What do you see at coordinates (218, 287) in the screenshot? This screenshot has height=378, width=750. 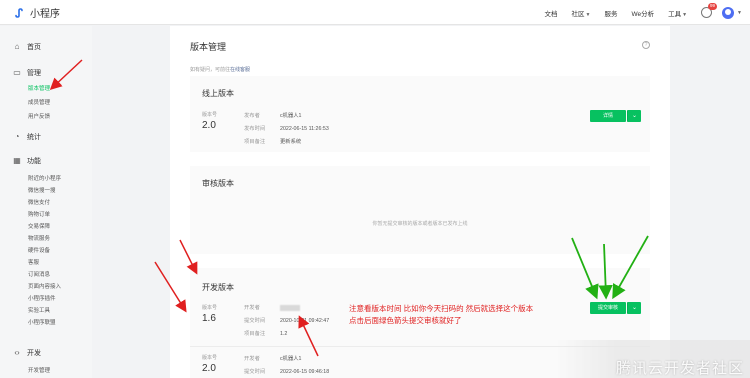 I see `card-title: 开发版本` at bounding box center [218, 287].